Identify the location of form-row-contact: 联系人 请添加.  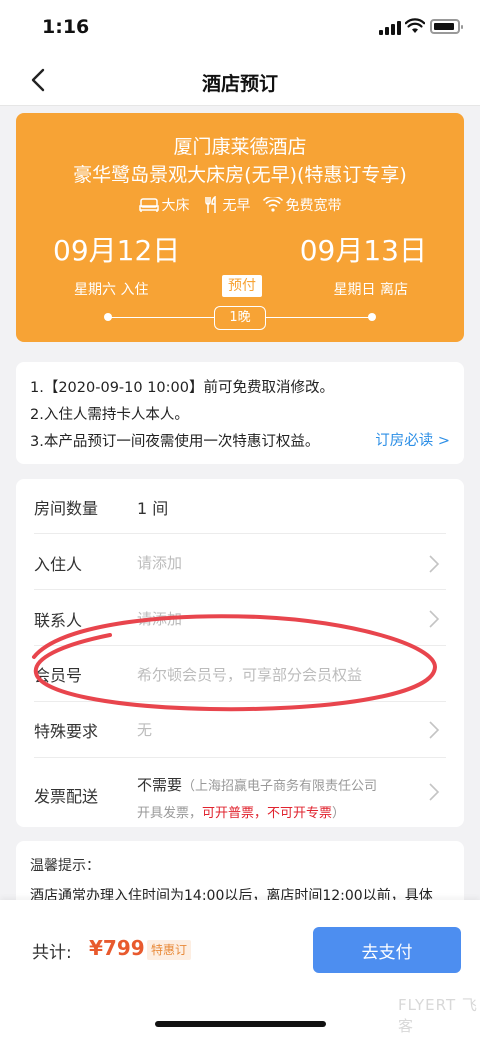
(240, 618).